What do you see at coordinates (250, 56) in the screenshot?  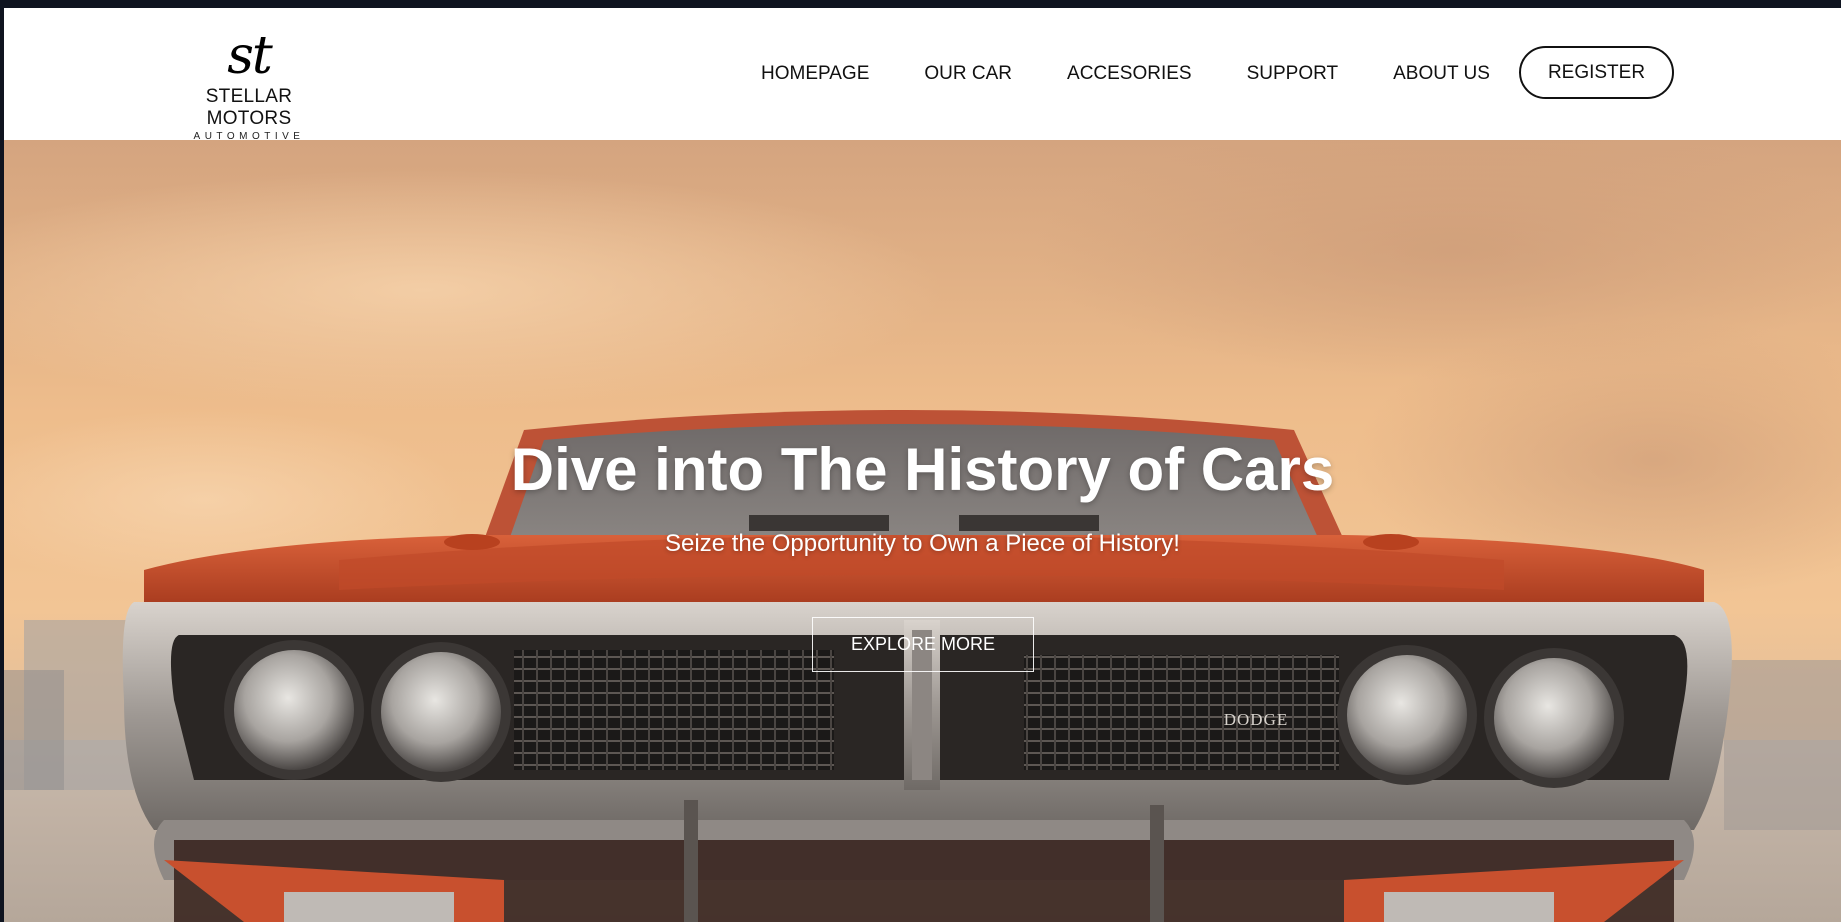 I see `logo-mark: st` at bounding box center [250, 56].